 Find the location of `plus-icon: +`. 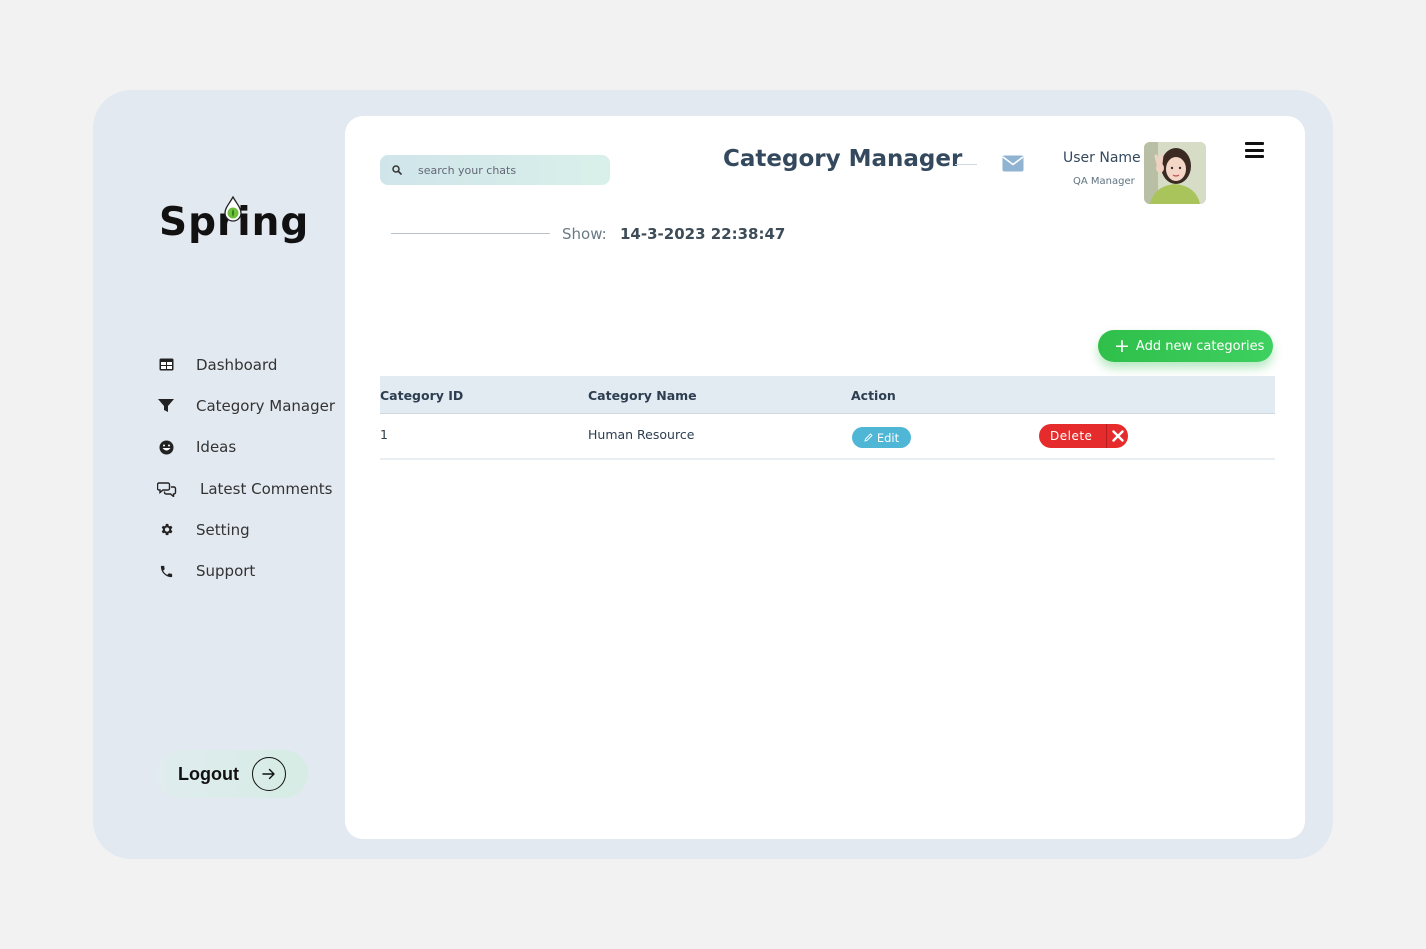

plus-icon: + is located at coordinates (1122, 345).